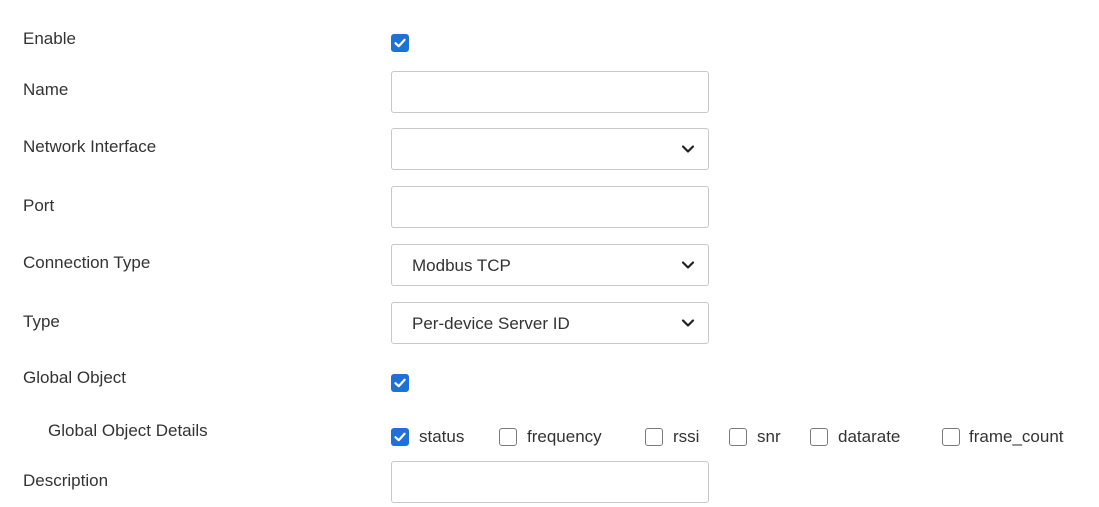 Image resolution: width=1099 pixels, height=507 pixels. I want to click on enable-checkbox, so click(400, 43).